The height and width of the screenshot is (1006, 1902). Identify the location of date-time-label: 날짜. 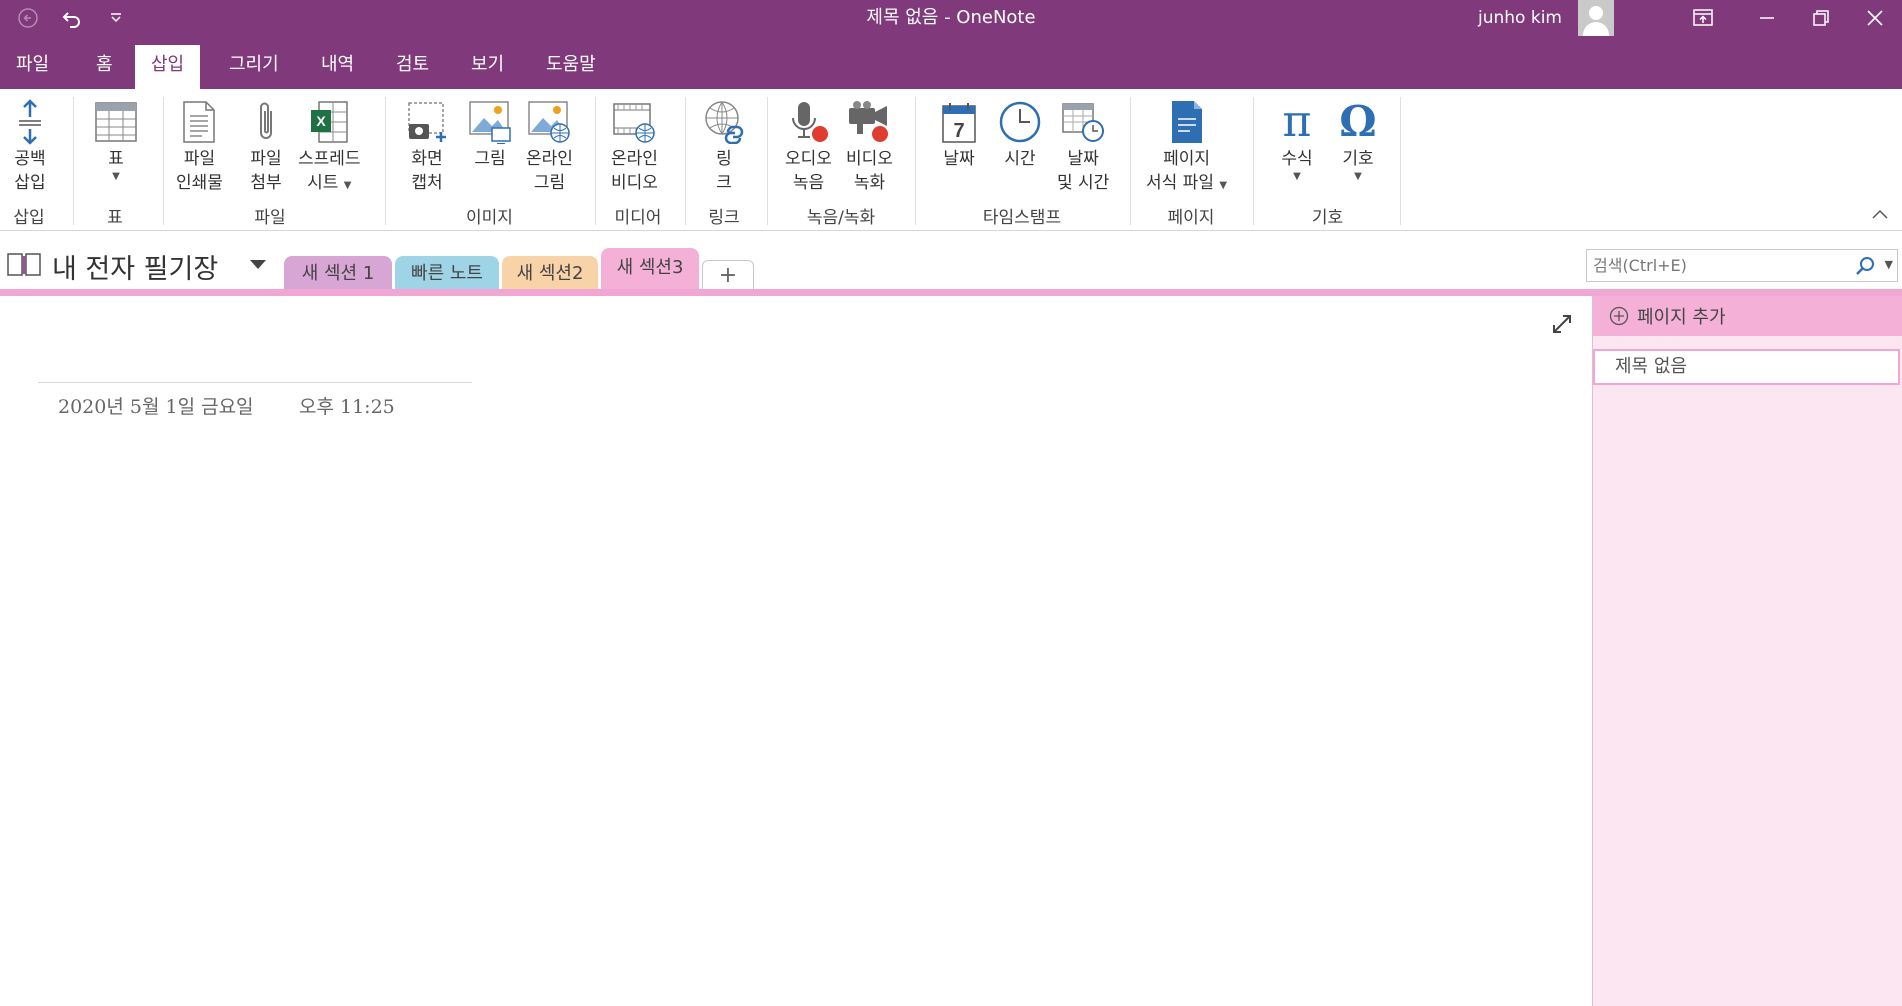
(1083, 159).